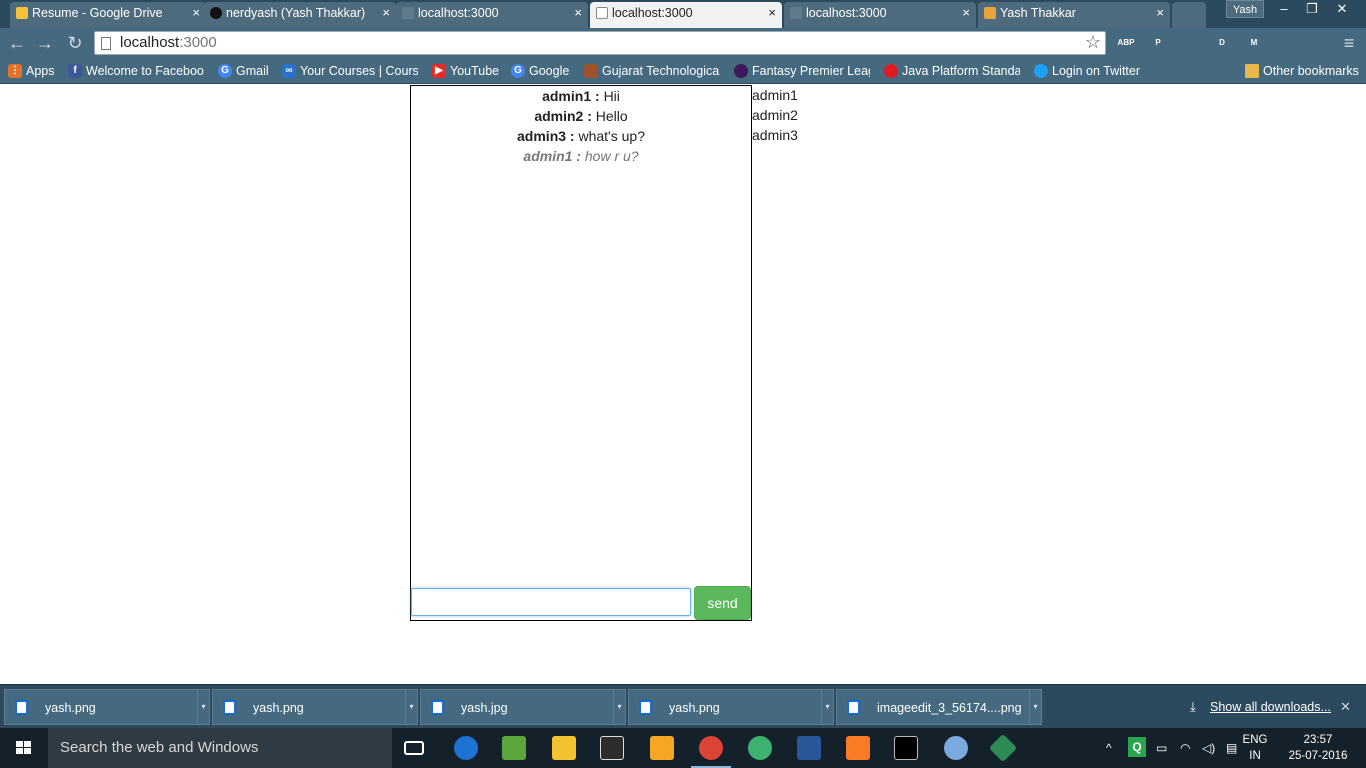 This screenshot has height=768, width=1366. What do you see at coordinates (1222, 43) in the screenshot?
I see `extension-d-icon: D` at bounding box center [1222, 43].